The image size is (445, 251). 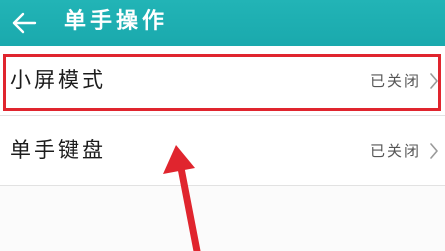 What do you see at coordinates (58, 80) in the screenshot?
I see `setting-label: 小屏模式` at bounding box center [58, 80].